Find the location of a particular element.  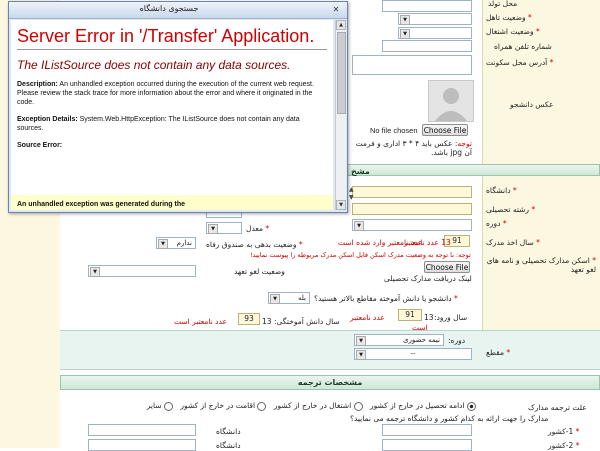

level-label: * مقطع is located at coordinates (498, 352).